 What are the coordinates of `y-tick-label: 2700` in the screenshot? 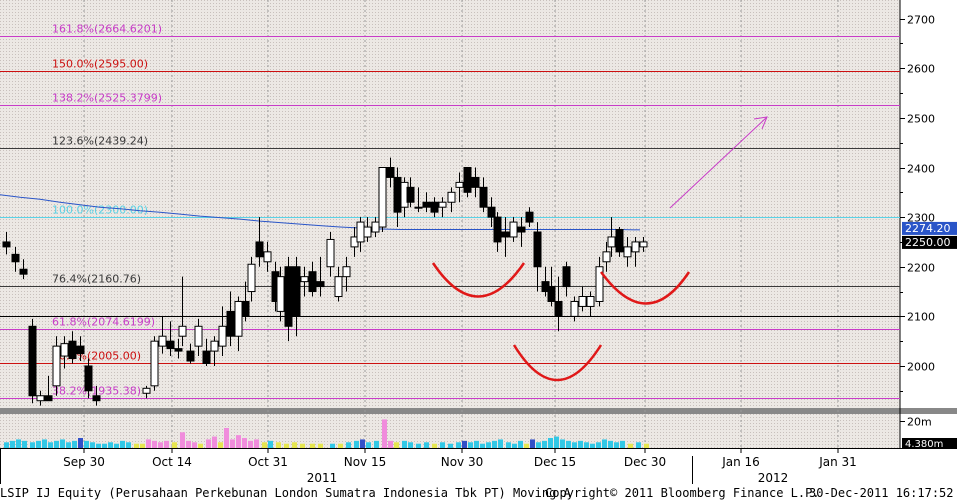 It's located at (921, 20).